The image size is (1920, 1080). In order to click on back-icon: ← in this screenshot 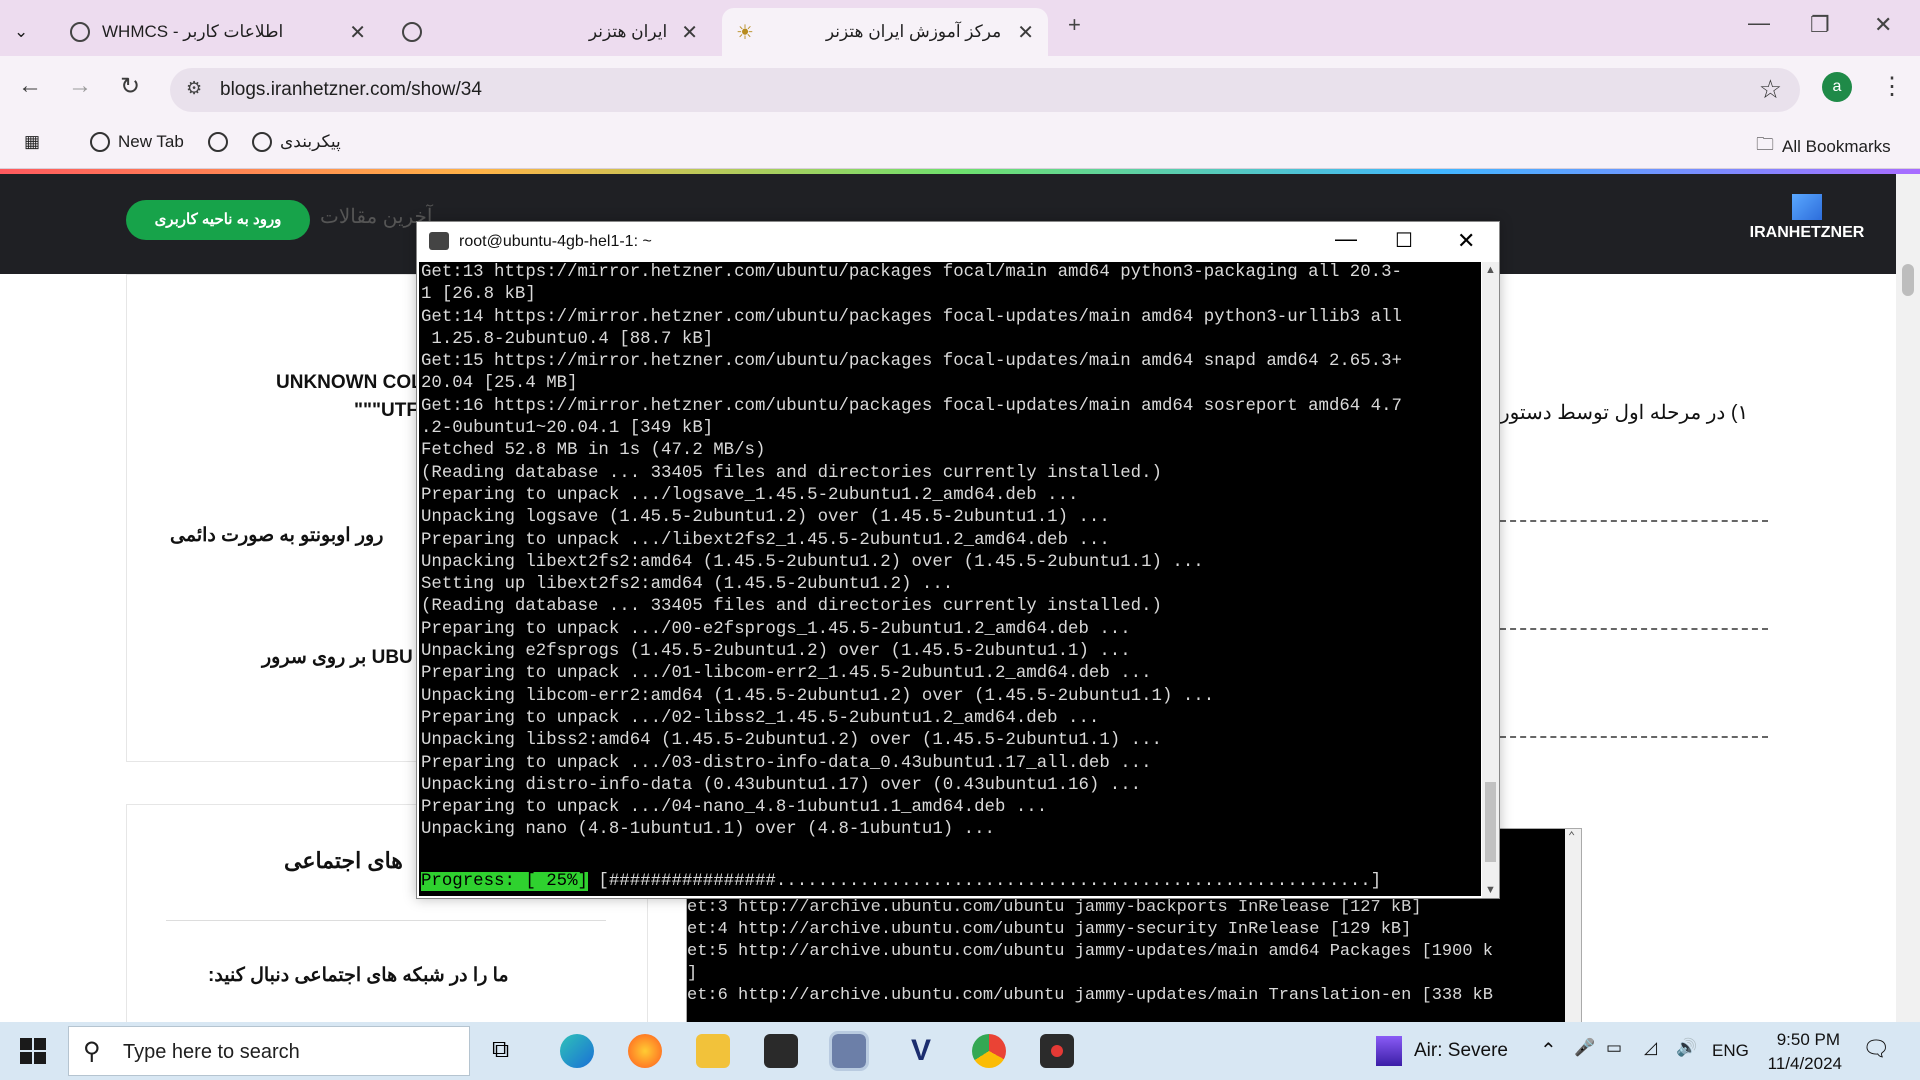, I will do `click(30, 86)`.